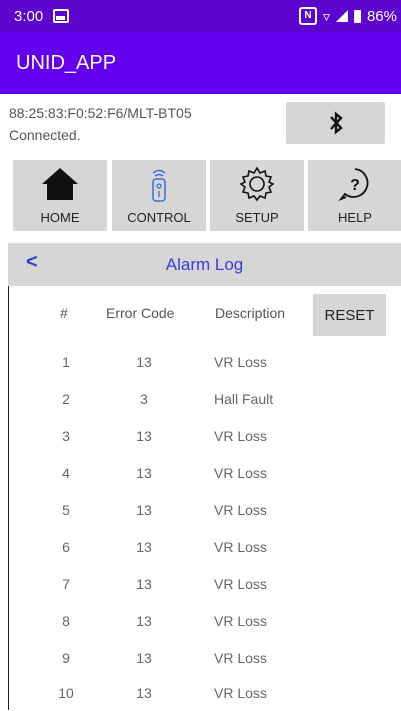  I want to click on table-row: 5 13 VR Loss, so click(204, 509).